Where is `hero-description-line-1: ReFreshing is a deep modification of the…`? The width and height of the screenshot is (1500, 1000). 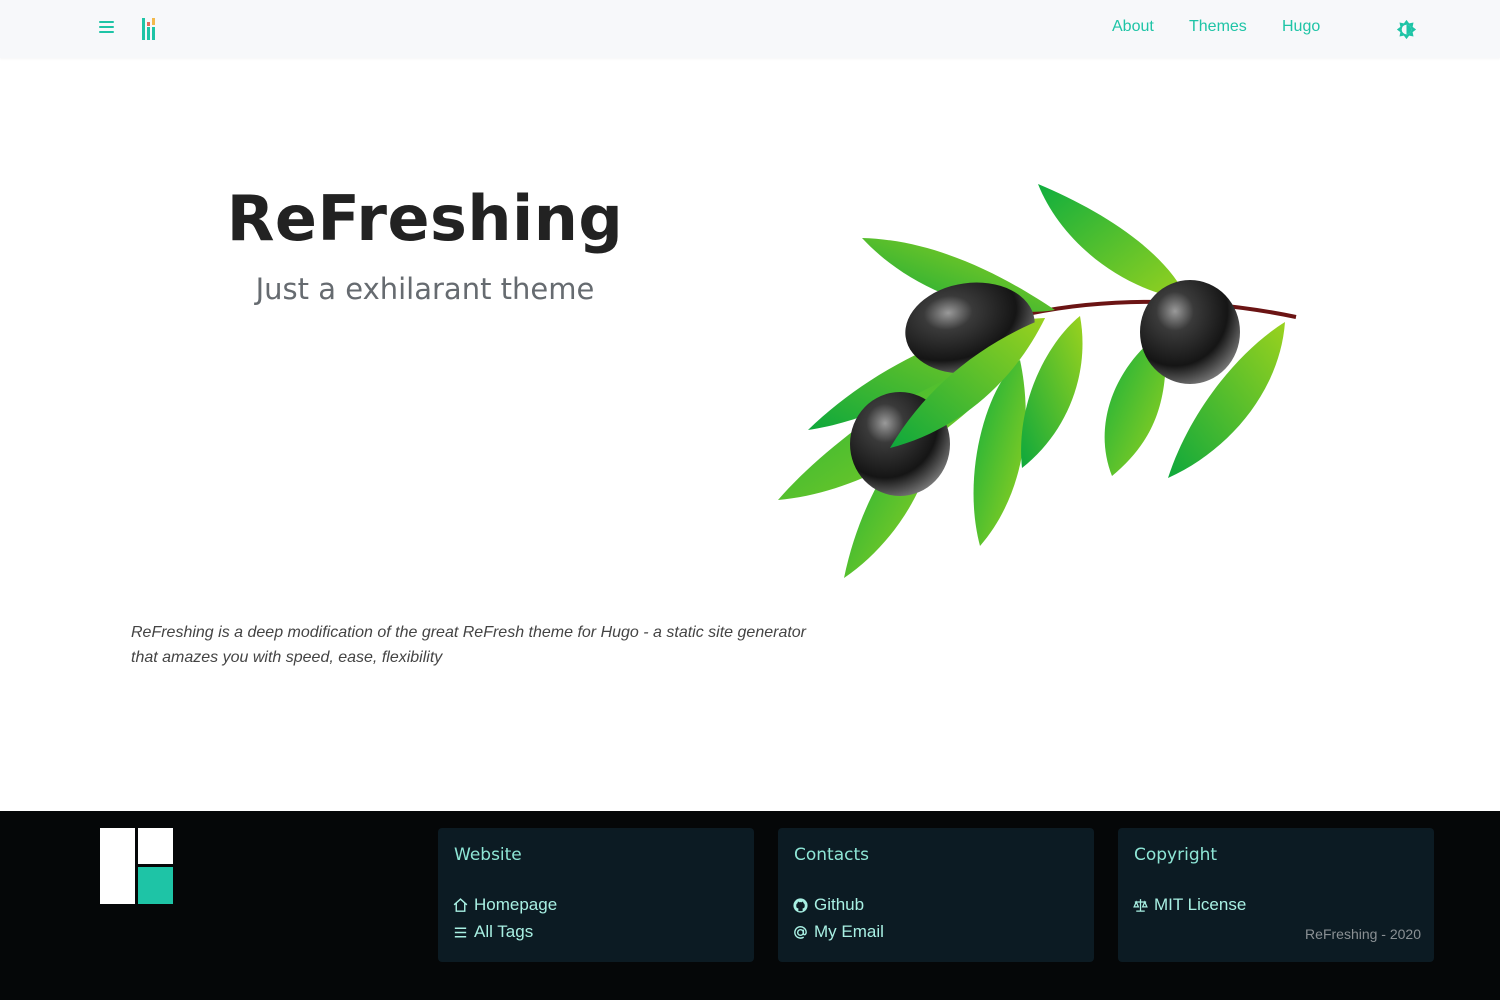 hero-description-line-1: ReFreshing is a deep modification of the… is located at coordinates (469, 632).